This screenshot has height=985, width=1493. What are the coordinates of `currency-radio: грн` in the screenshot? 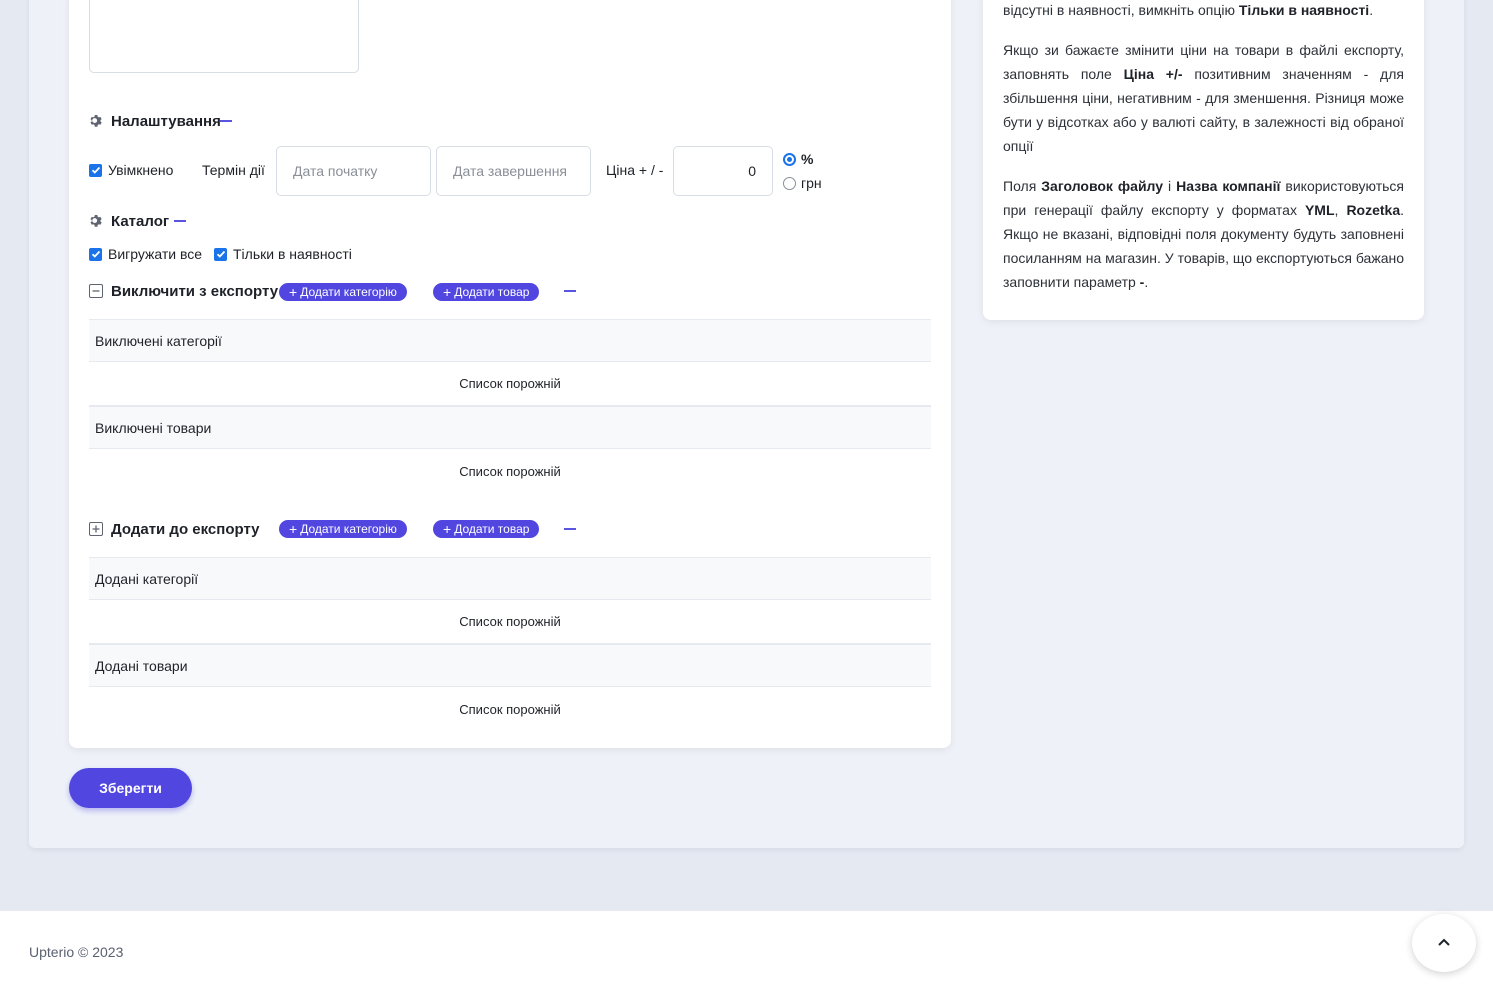 It's located at (802, 183).